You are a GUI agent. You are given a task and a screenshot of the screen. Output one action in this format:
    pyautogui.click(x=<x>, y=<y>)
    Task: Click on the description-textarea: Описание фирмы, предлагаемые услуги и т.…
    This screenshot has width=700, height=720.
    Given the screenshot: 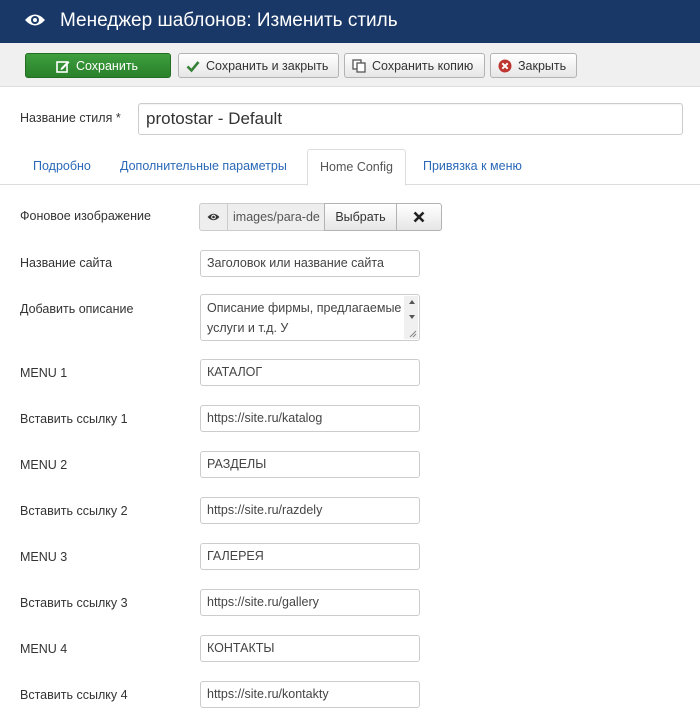 What is the action you would take?
    pyautogui.click(x=310, y=317)
    